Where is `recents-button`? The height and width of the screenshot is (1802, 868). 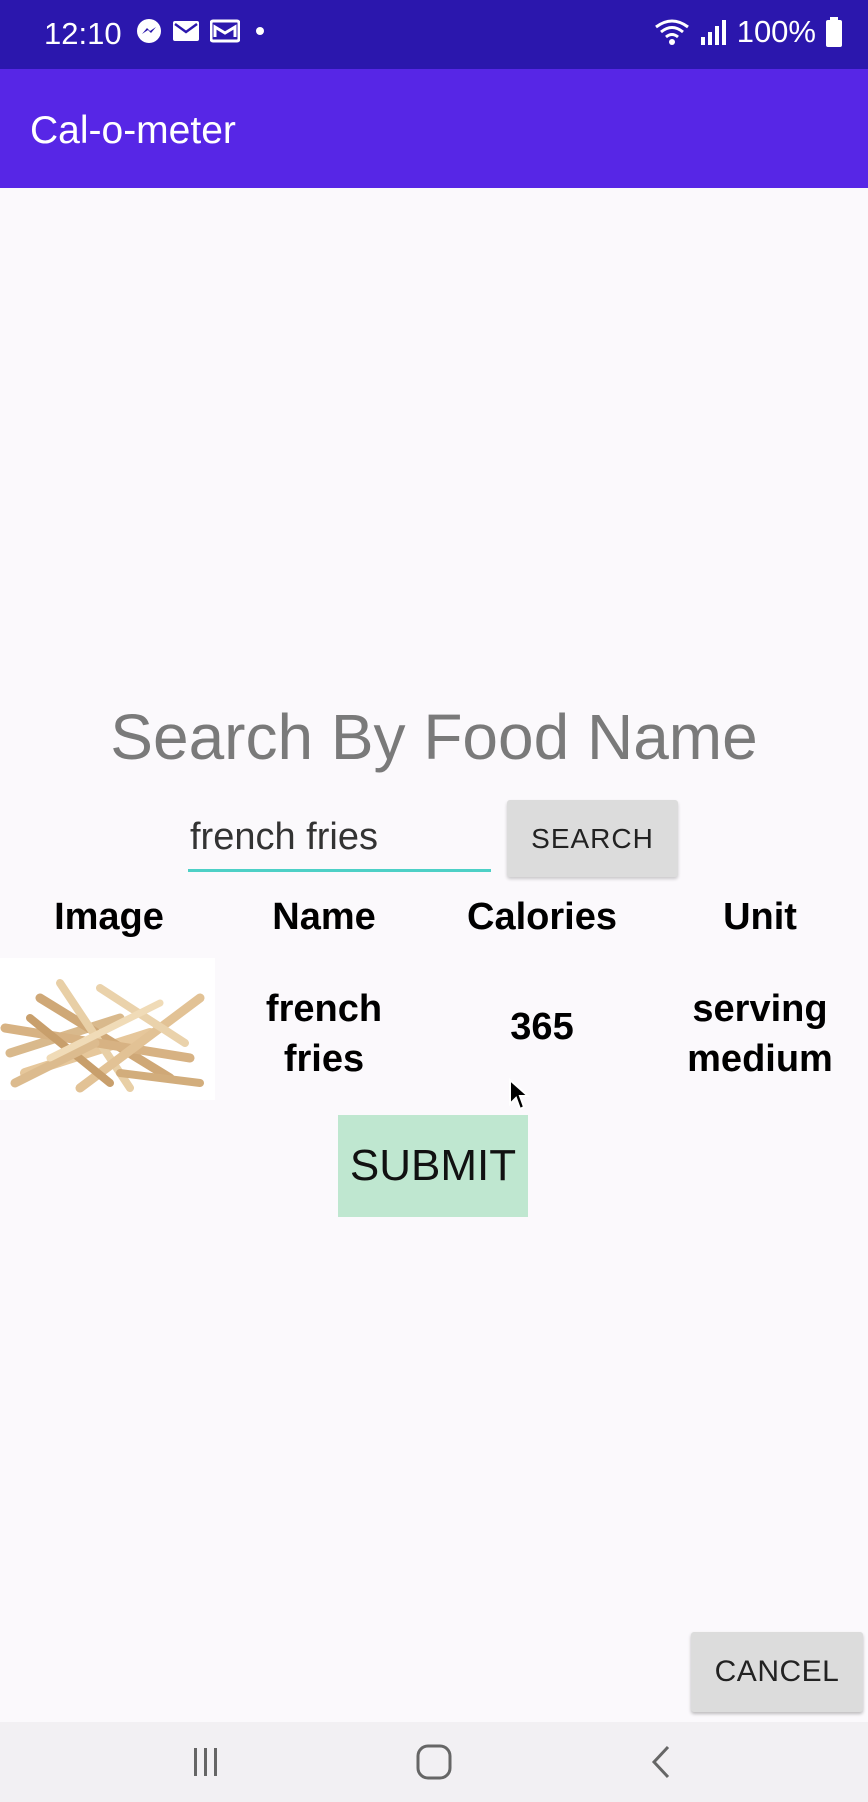
recents-button is located at coordinates (206, 1762).